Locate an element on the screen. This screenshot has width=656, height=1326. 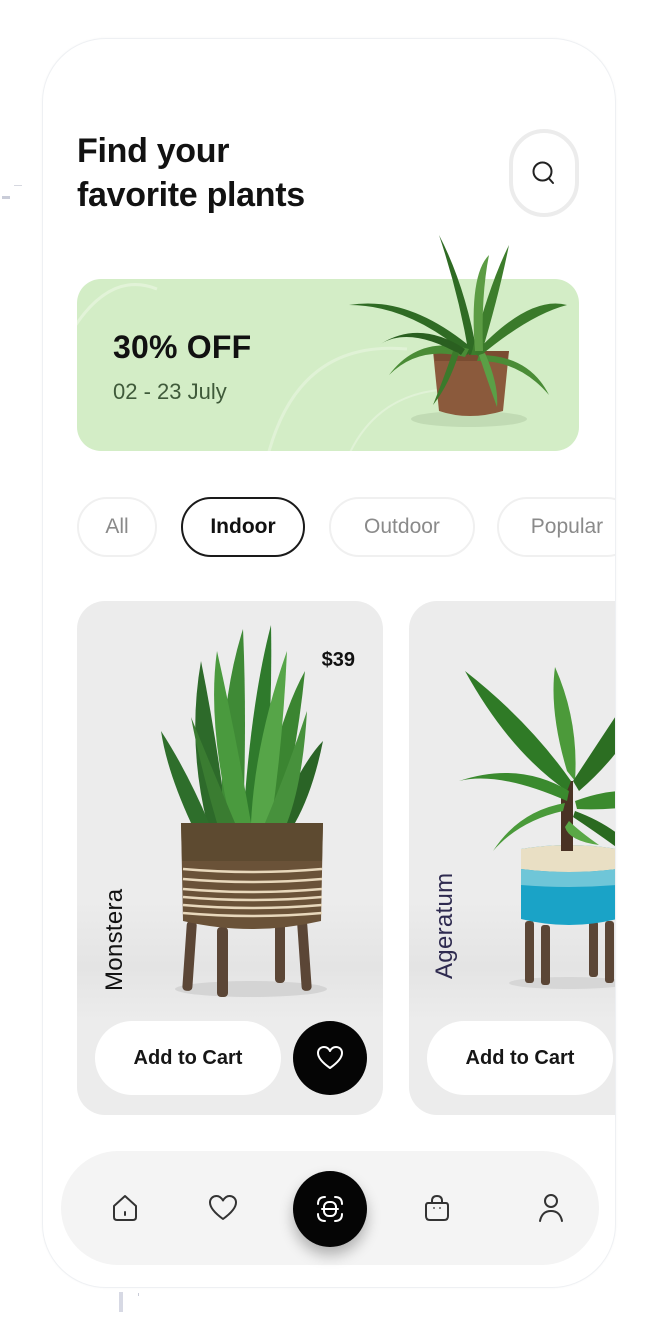
product-price: $39 is located at coordinates (338, 660).